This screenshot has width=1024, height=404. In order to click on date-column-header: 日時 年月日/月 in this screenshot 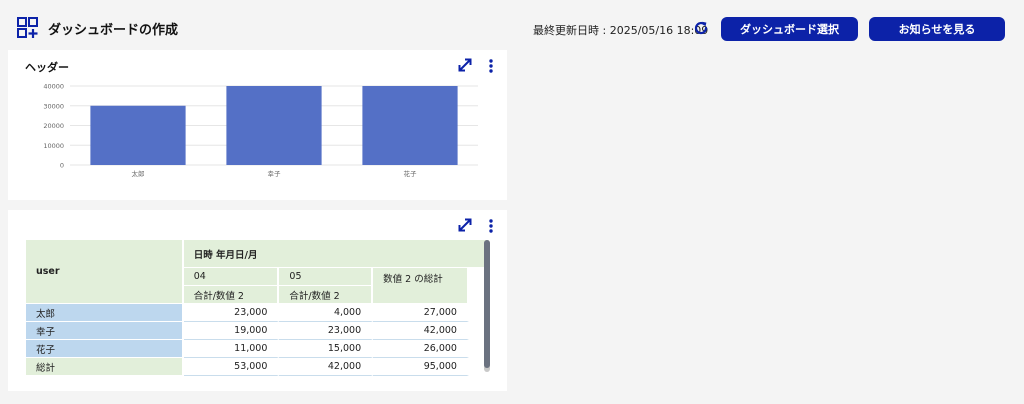, I will do `click(337, 254)`.